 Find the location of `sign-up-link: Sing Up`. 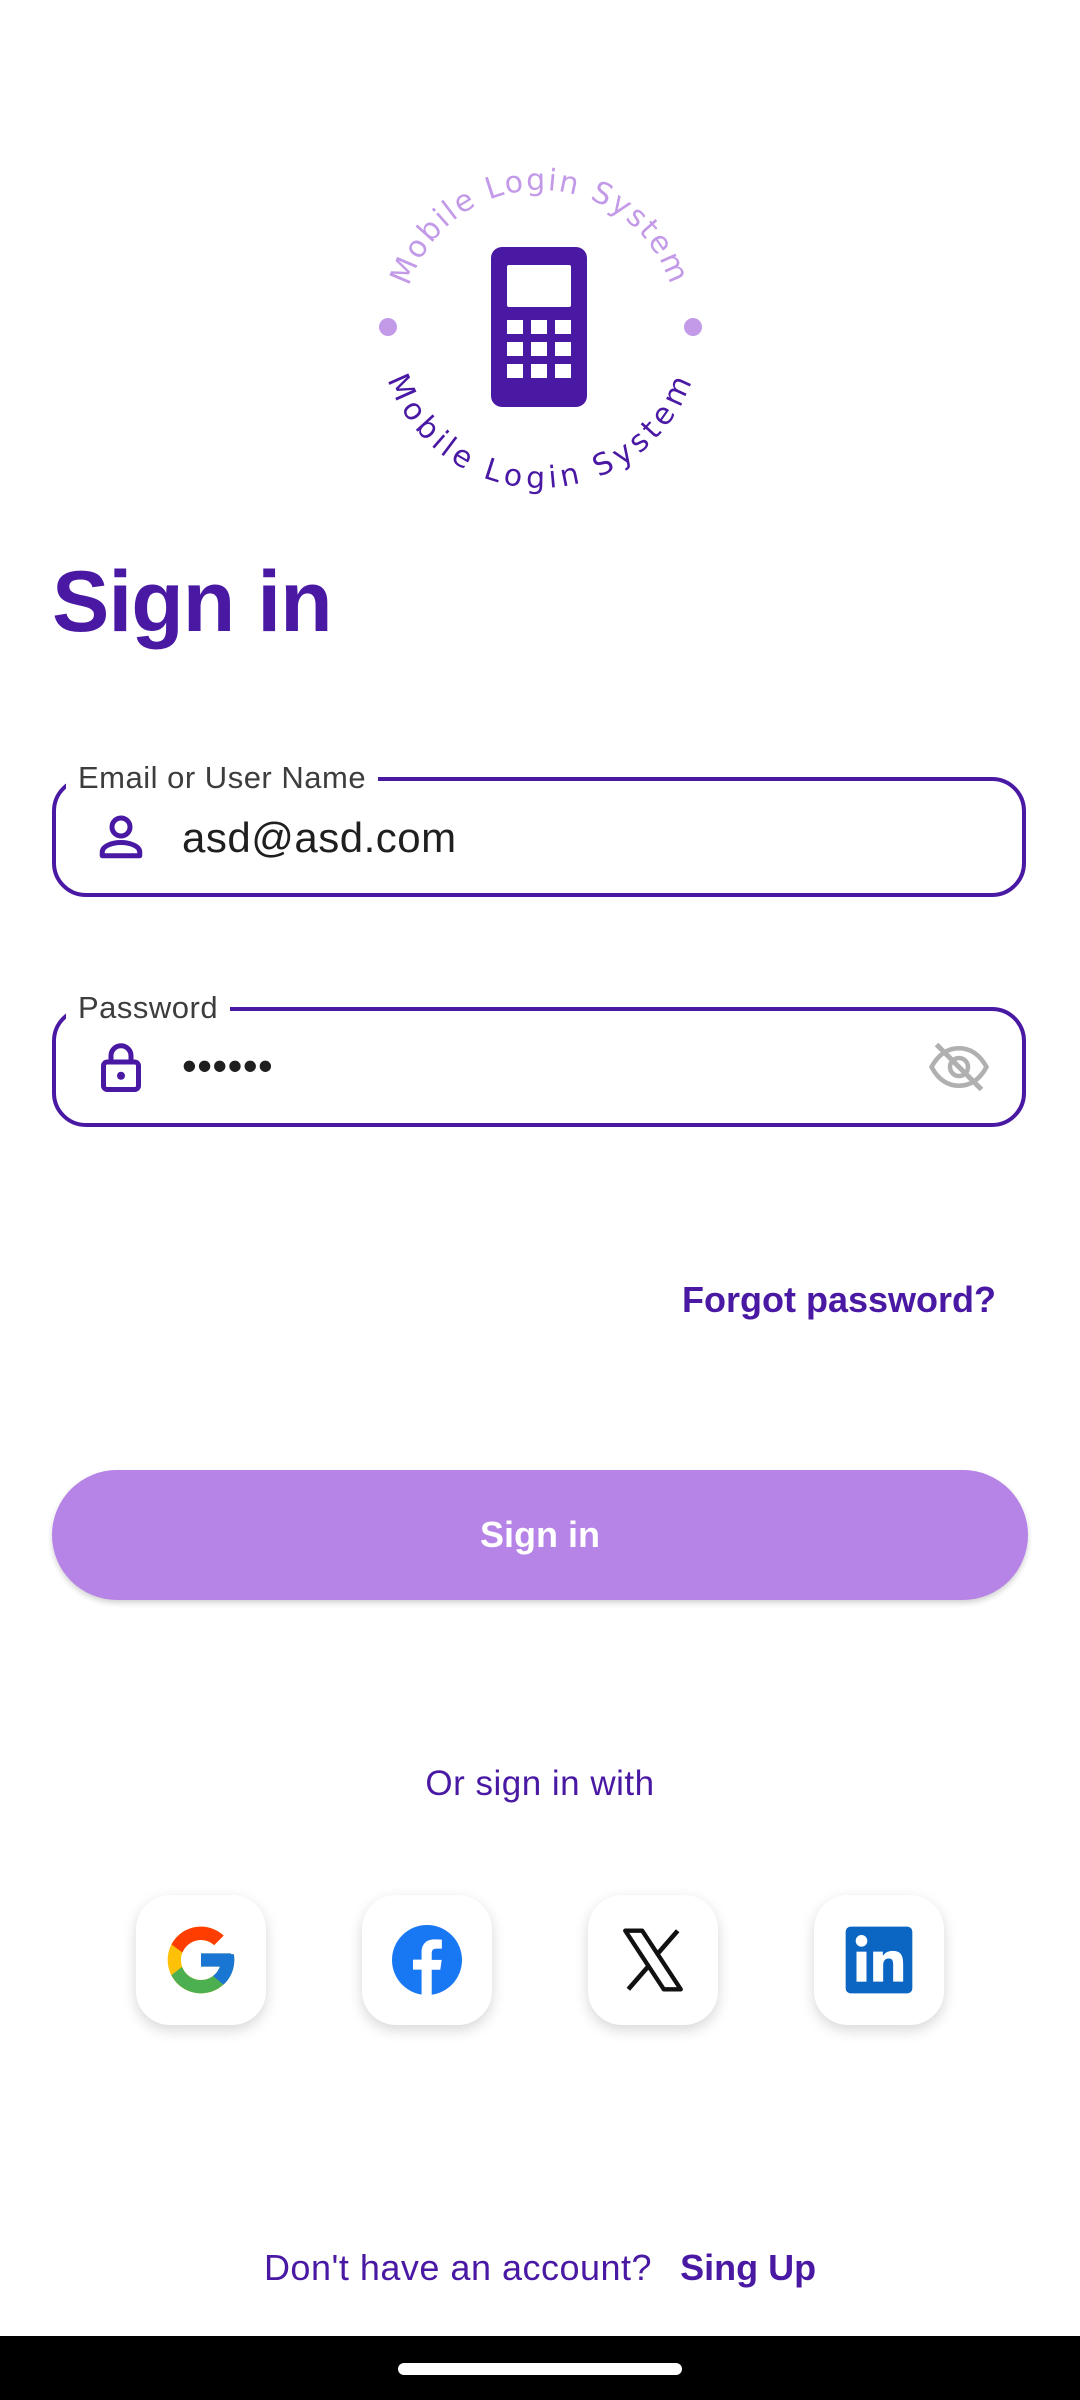

sign-up-link: Sing Up is located at coordinates (748, 2267).